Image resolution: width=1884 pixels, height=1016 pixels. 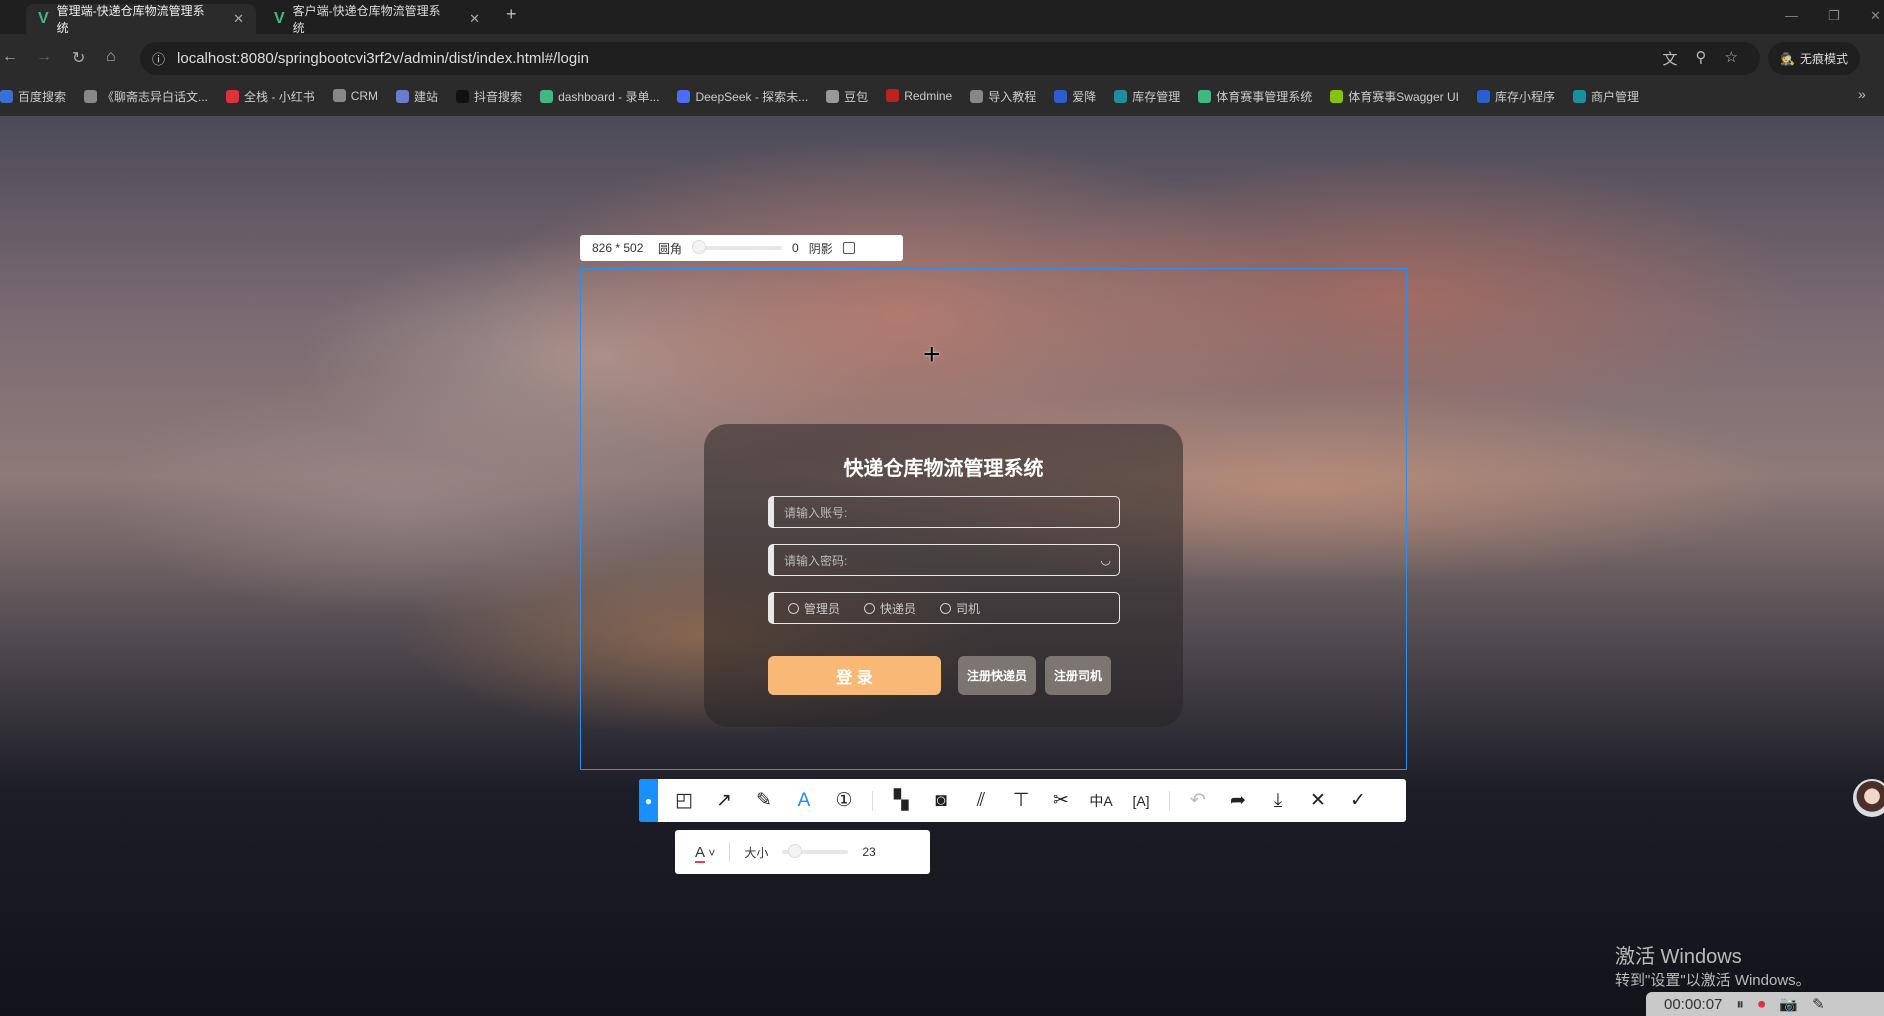 I want to click on text-color-picker: A ˅, so click(x=705, y=853).